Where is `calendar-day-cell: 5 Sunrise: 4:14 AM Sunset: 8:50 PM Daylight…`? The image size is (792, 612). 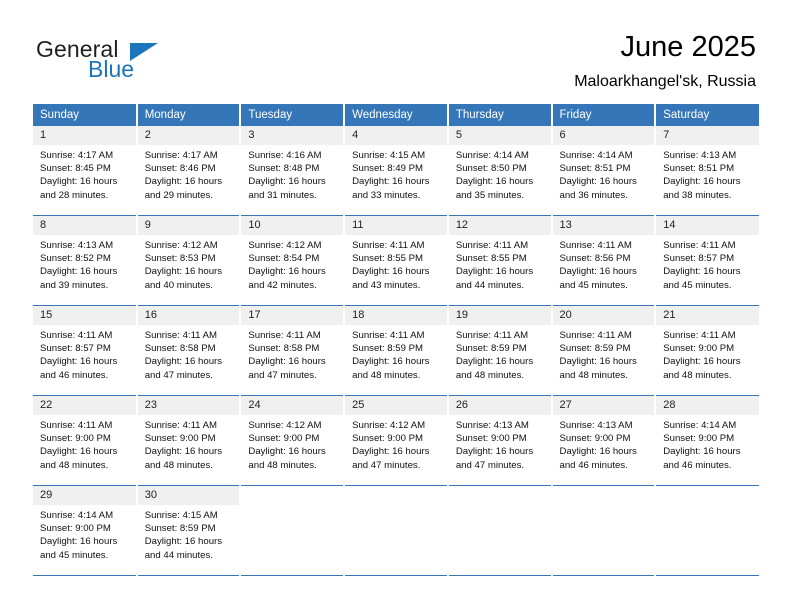 calendar-day-cell: 5 Sunrise: 4:14 AM Sunset: 8:50 PM Daylight… is located at coordinates (500, 171).